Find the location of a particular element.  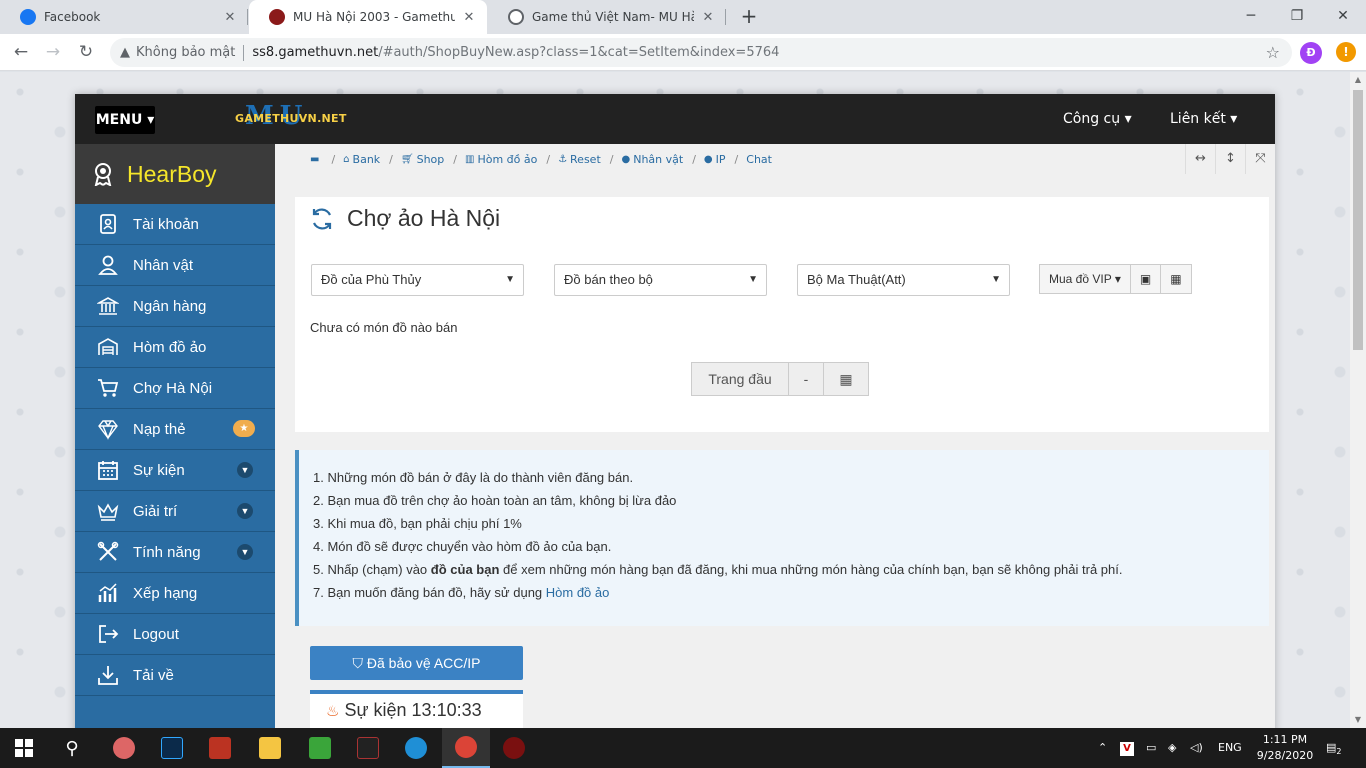

site-logo: MU GAMETHUVN.NET is located at coordinates (294, 116).